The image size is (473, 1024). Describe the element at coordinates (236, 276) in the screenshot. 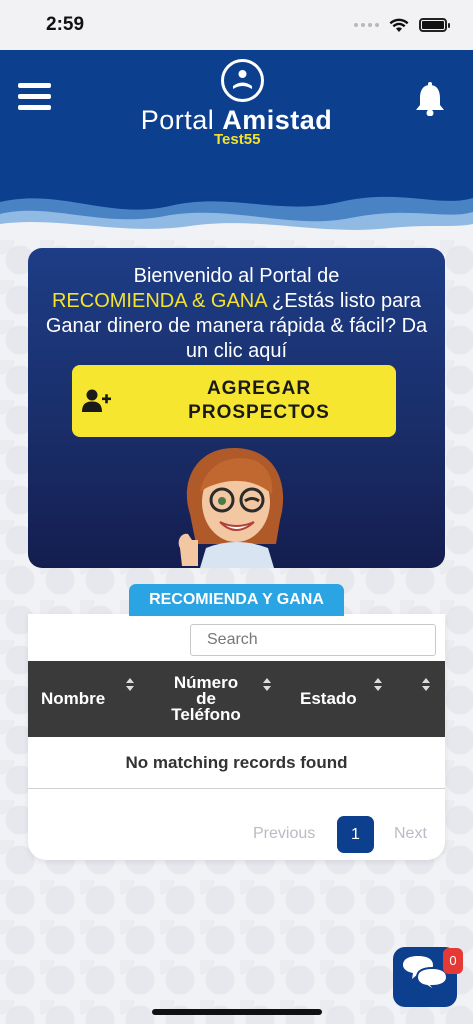

I see `promo-text-intro: Bienvenido al Portal de` at that location.